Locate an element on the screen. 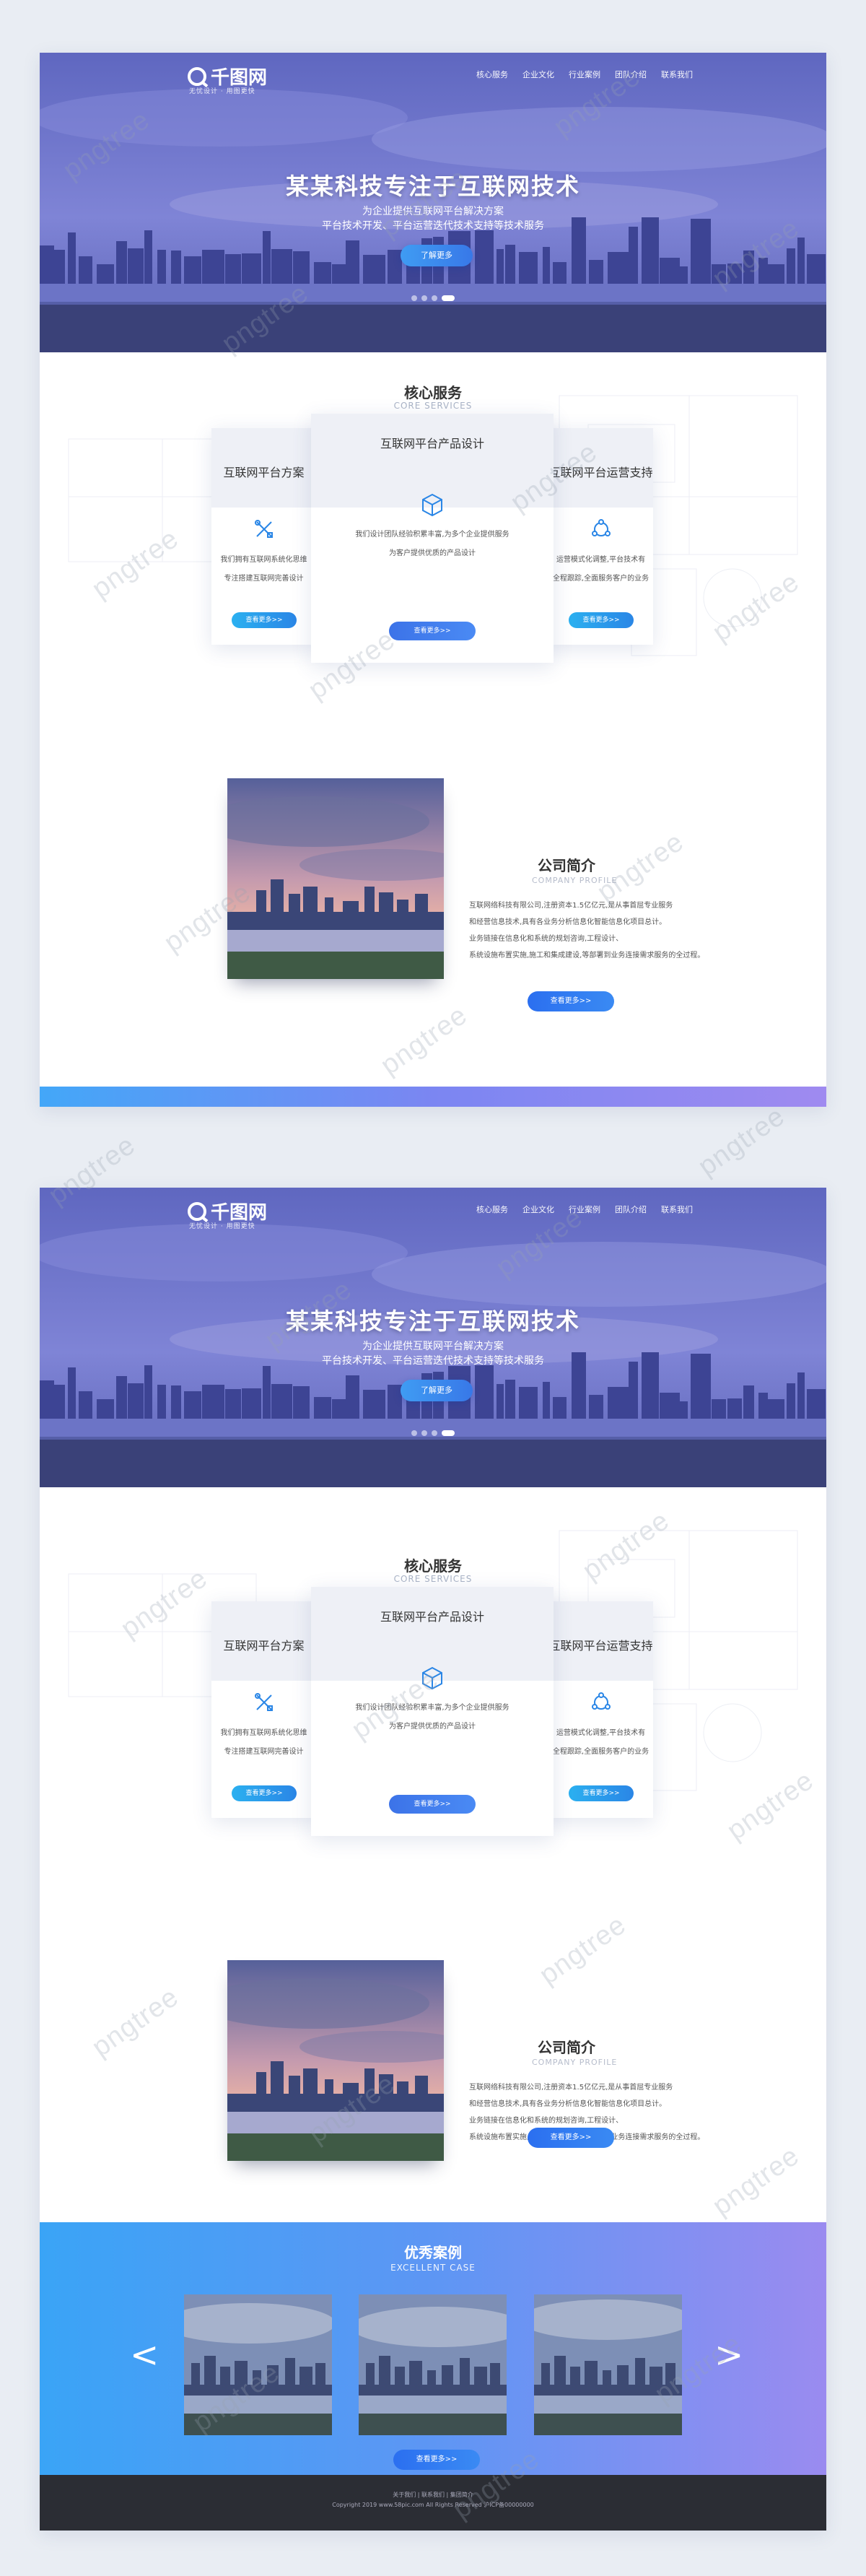 This screenshot has height=2576, width=866. hero-background-image is located at coordinates (433, 1337).